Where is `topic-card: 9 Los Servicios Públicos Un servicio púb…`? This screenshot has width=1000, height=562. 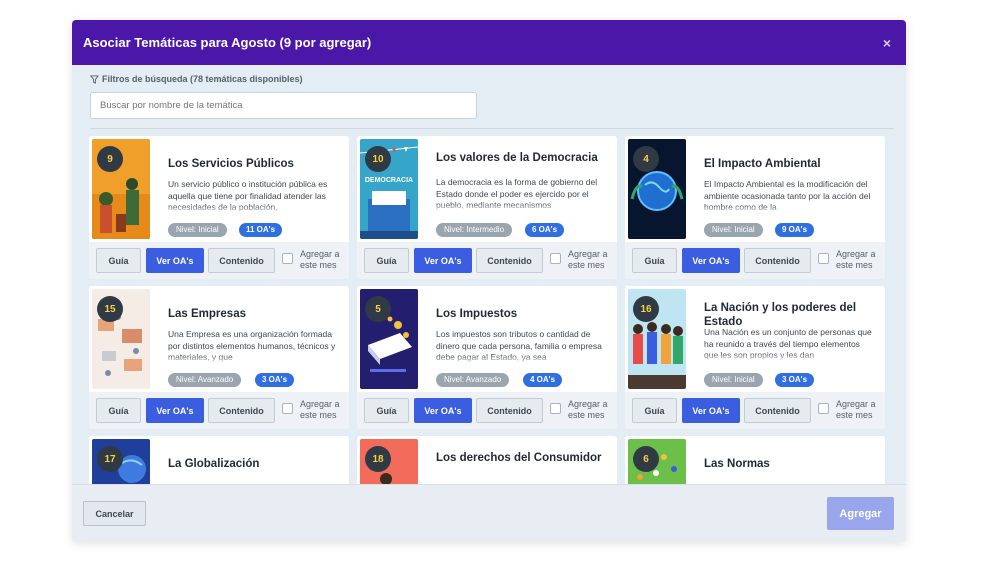 topic-card: 9 Los Servicios Públicos Un servicio púb… is located at coordinates (219, 207).